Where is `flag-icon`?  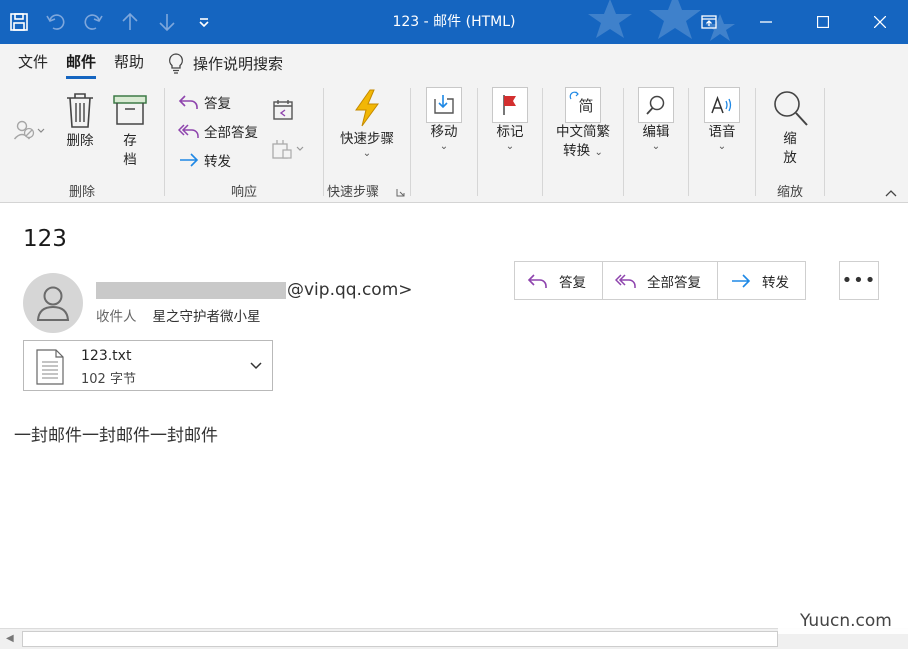
flag-icon is located at coordinates (509, 105).